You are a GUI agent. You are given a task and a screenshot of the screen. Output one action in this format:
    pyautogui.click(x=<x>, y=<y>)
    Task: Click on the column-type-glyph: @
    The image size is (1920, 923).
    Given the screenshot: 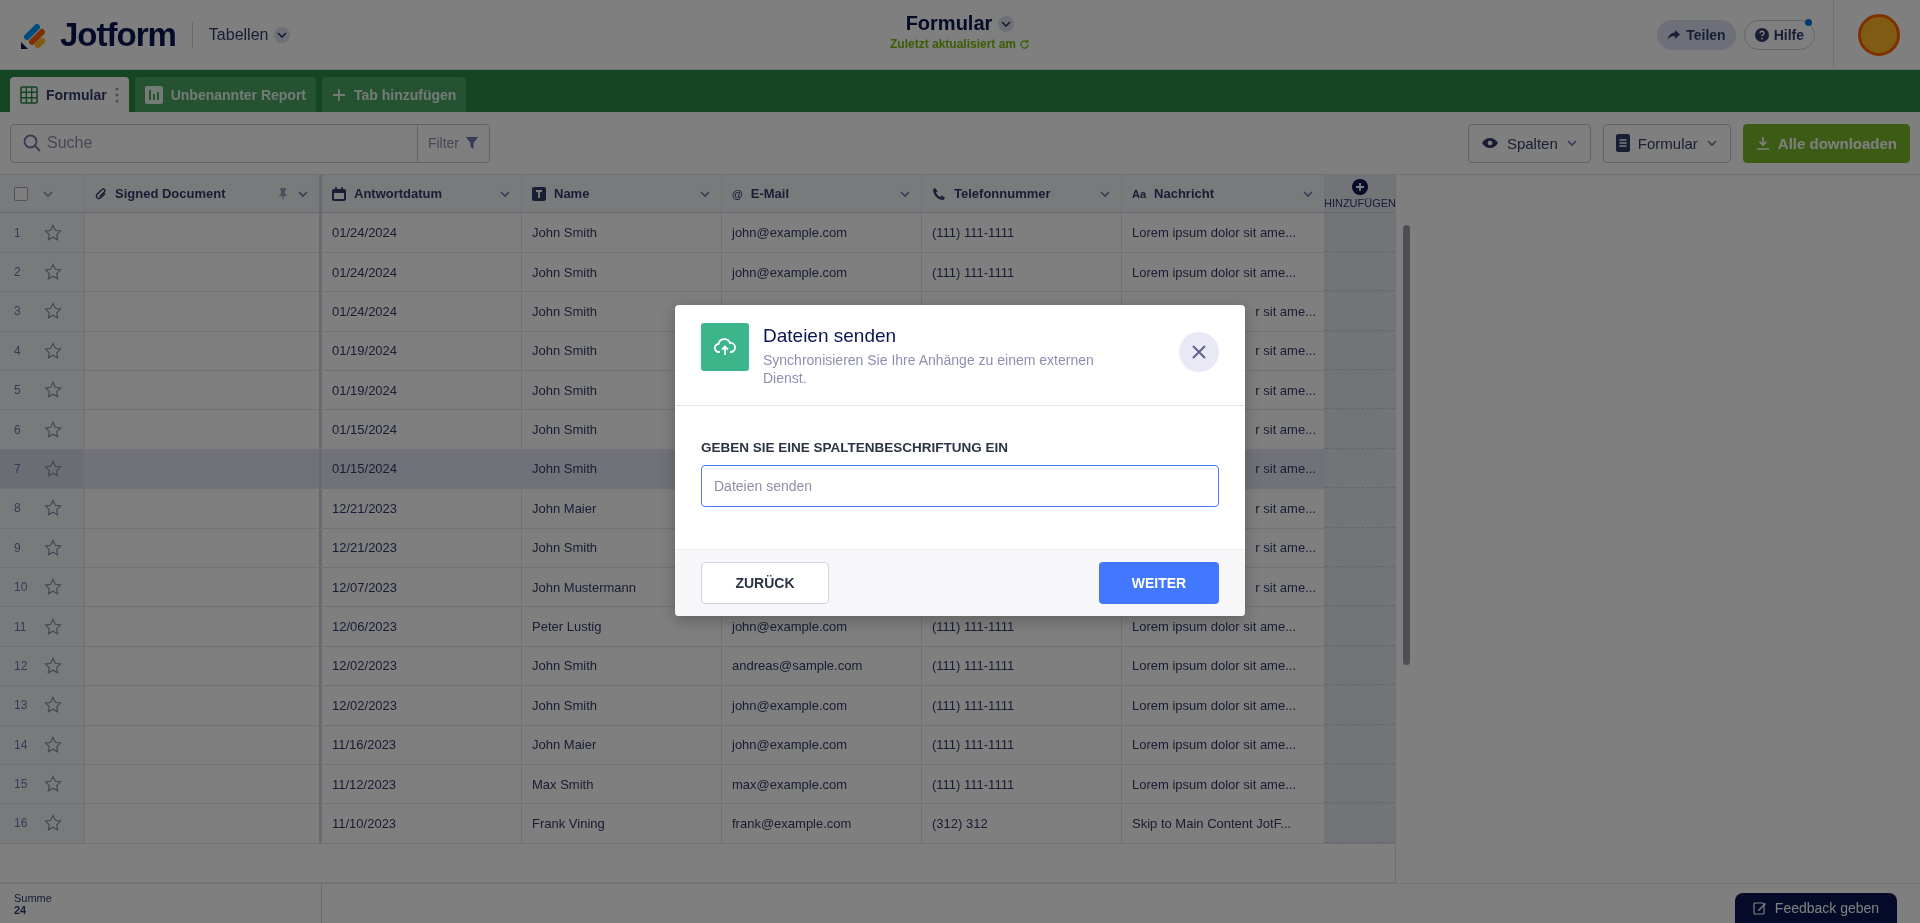 What is the action you would take?
    pyautogui.click(x=737, y=193)
    